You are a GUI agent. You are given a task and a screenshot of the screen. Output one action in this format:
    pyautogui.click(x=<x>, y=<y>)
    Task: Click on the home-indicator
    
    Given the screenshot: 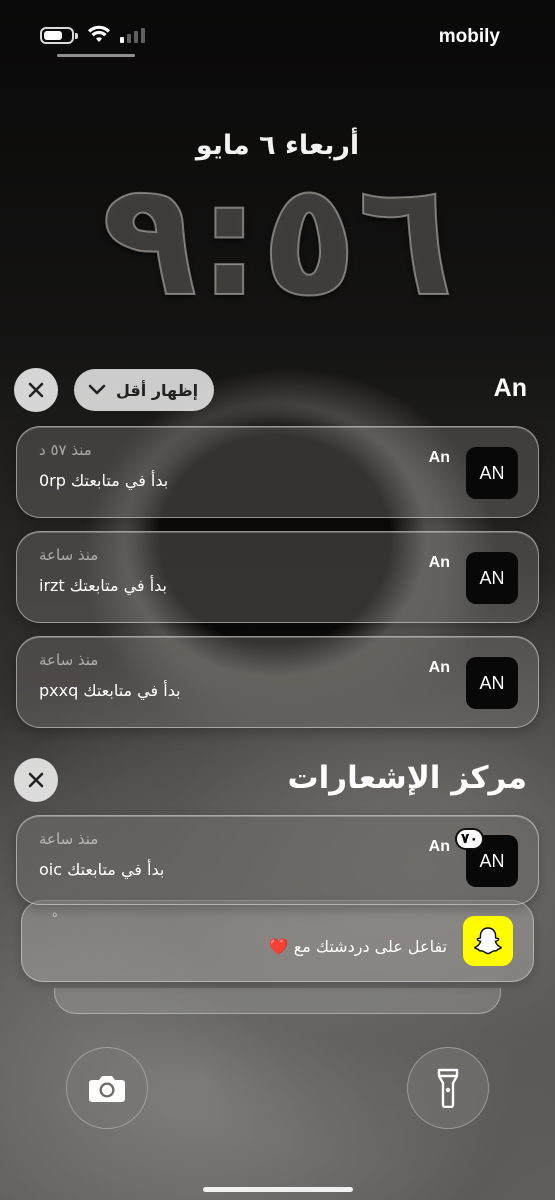 What is the action you would take?
    pyautogui.click(x=277, y=1189)
    